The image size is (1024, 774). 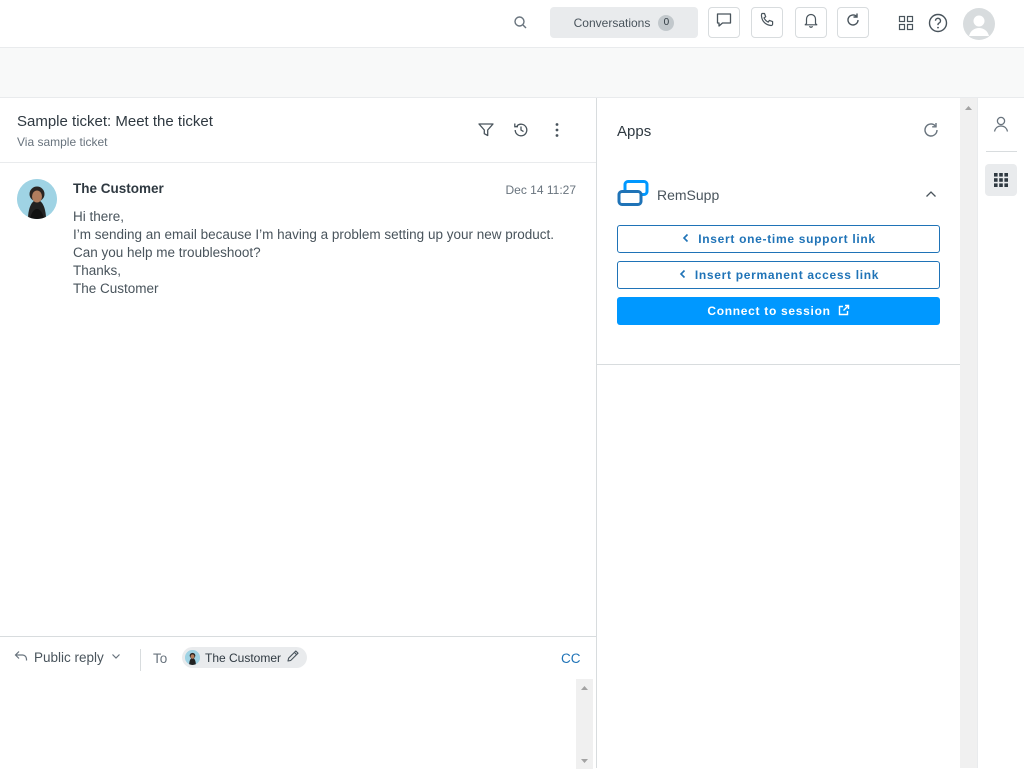 I want to click on user-avatar, so click(x=979, y=24).